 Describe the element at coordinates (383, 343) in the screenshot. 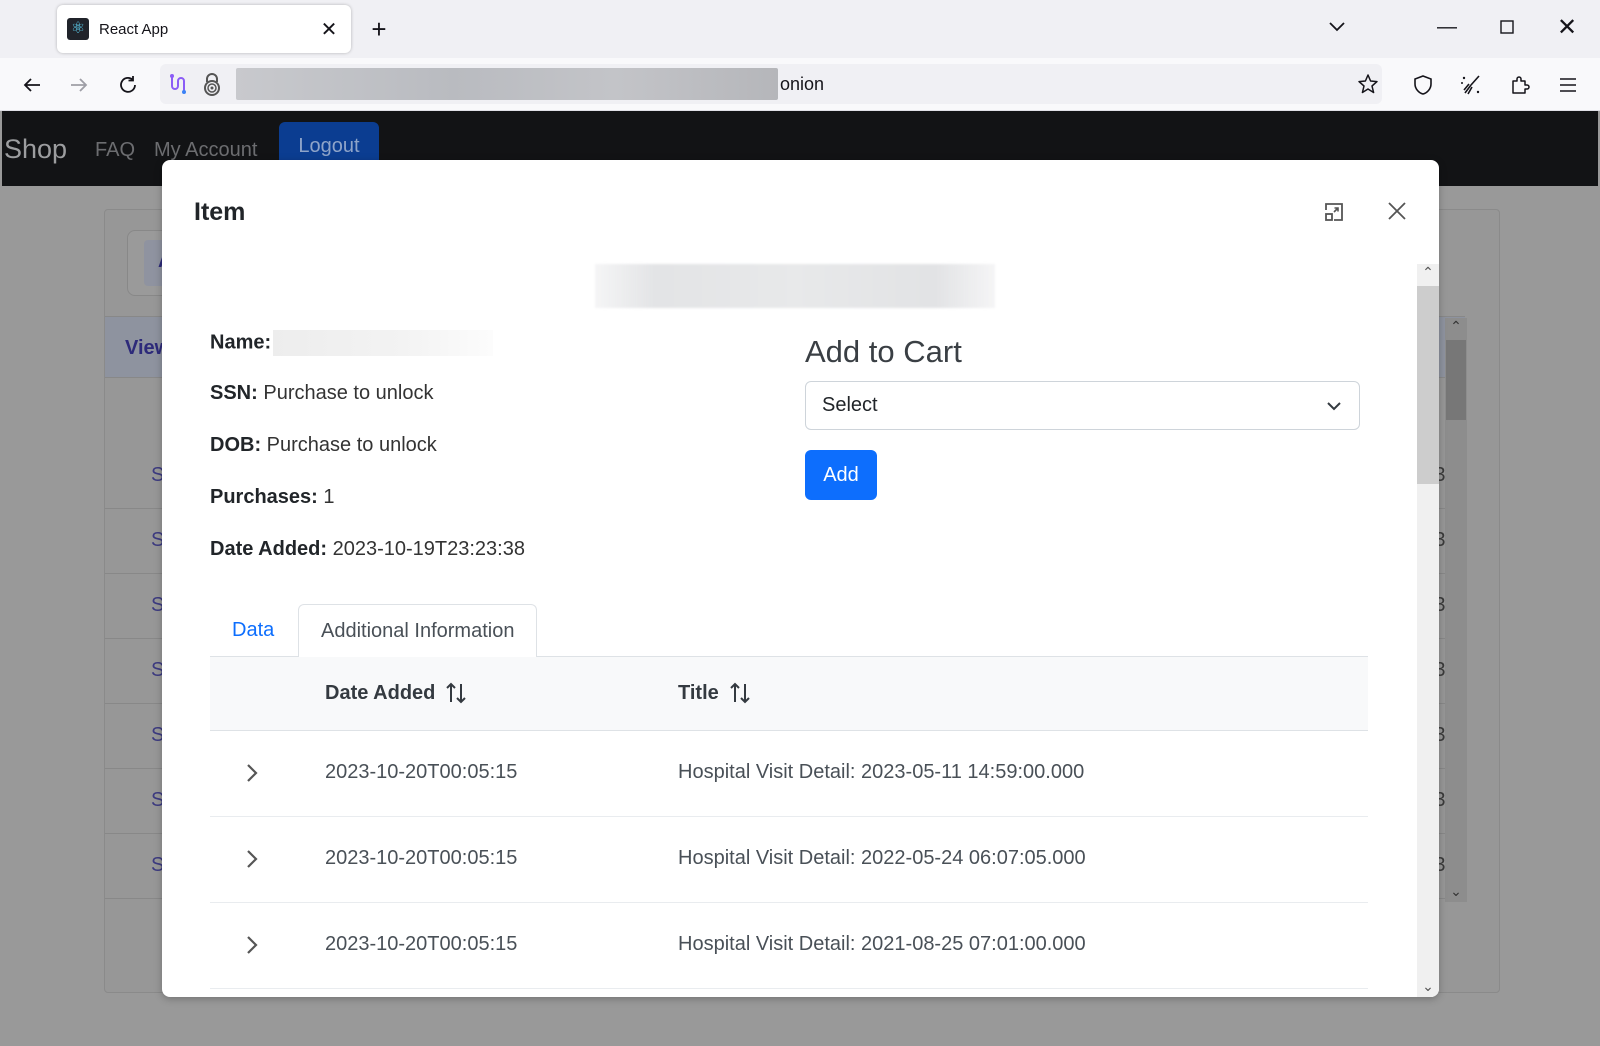

I see `name-value-redacted` at that location.